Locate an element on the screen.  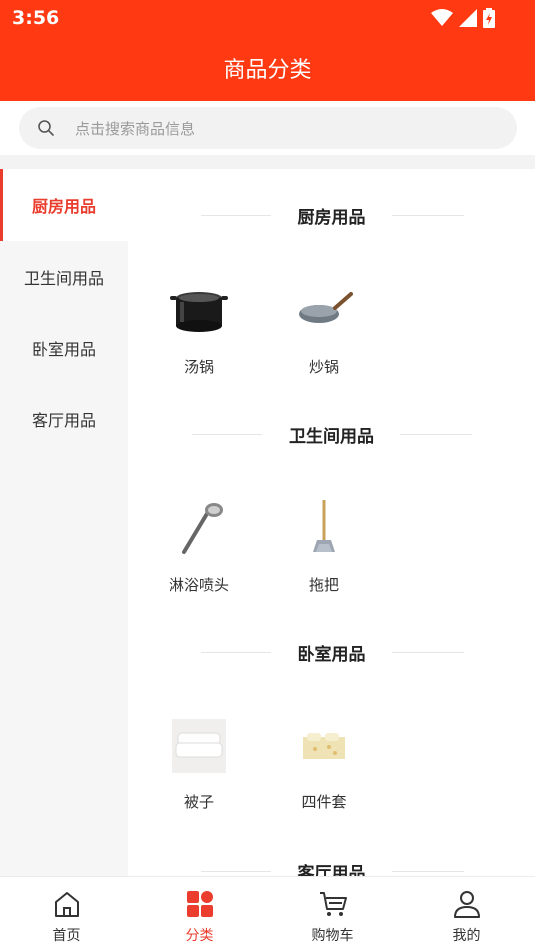
quilt-icon is located at coordinates (199, 746).